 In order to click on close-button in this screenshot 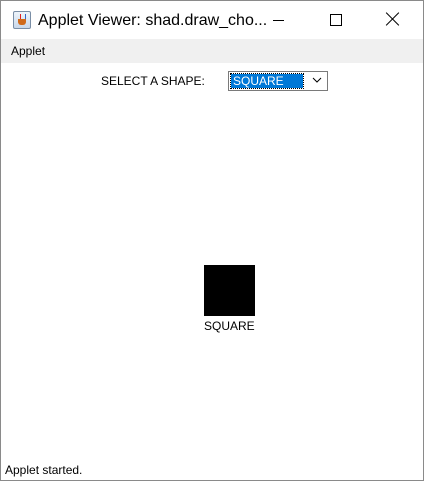, I will do `click(394, 20)`.